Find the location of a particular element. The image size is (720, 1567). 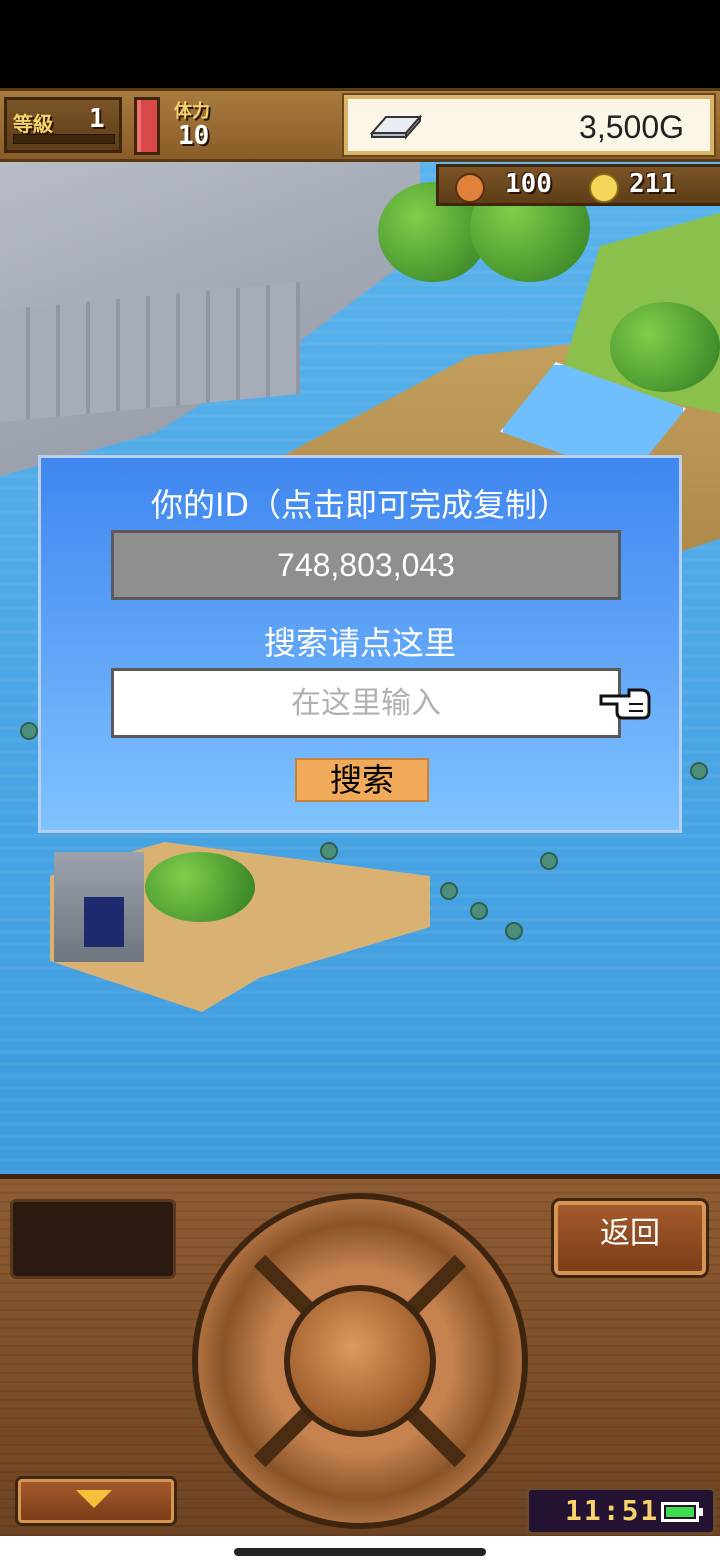

top-hud: 等級 1 体力 10 3,500G is located at coordinates (360, 125).